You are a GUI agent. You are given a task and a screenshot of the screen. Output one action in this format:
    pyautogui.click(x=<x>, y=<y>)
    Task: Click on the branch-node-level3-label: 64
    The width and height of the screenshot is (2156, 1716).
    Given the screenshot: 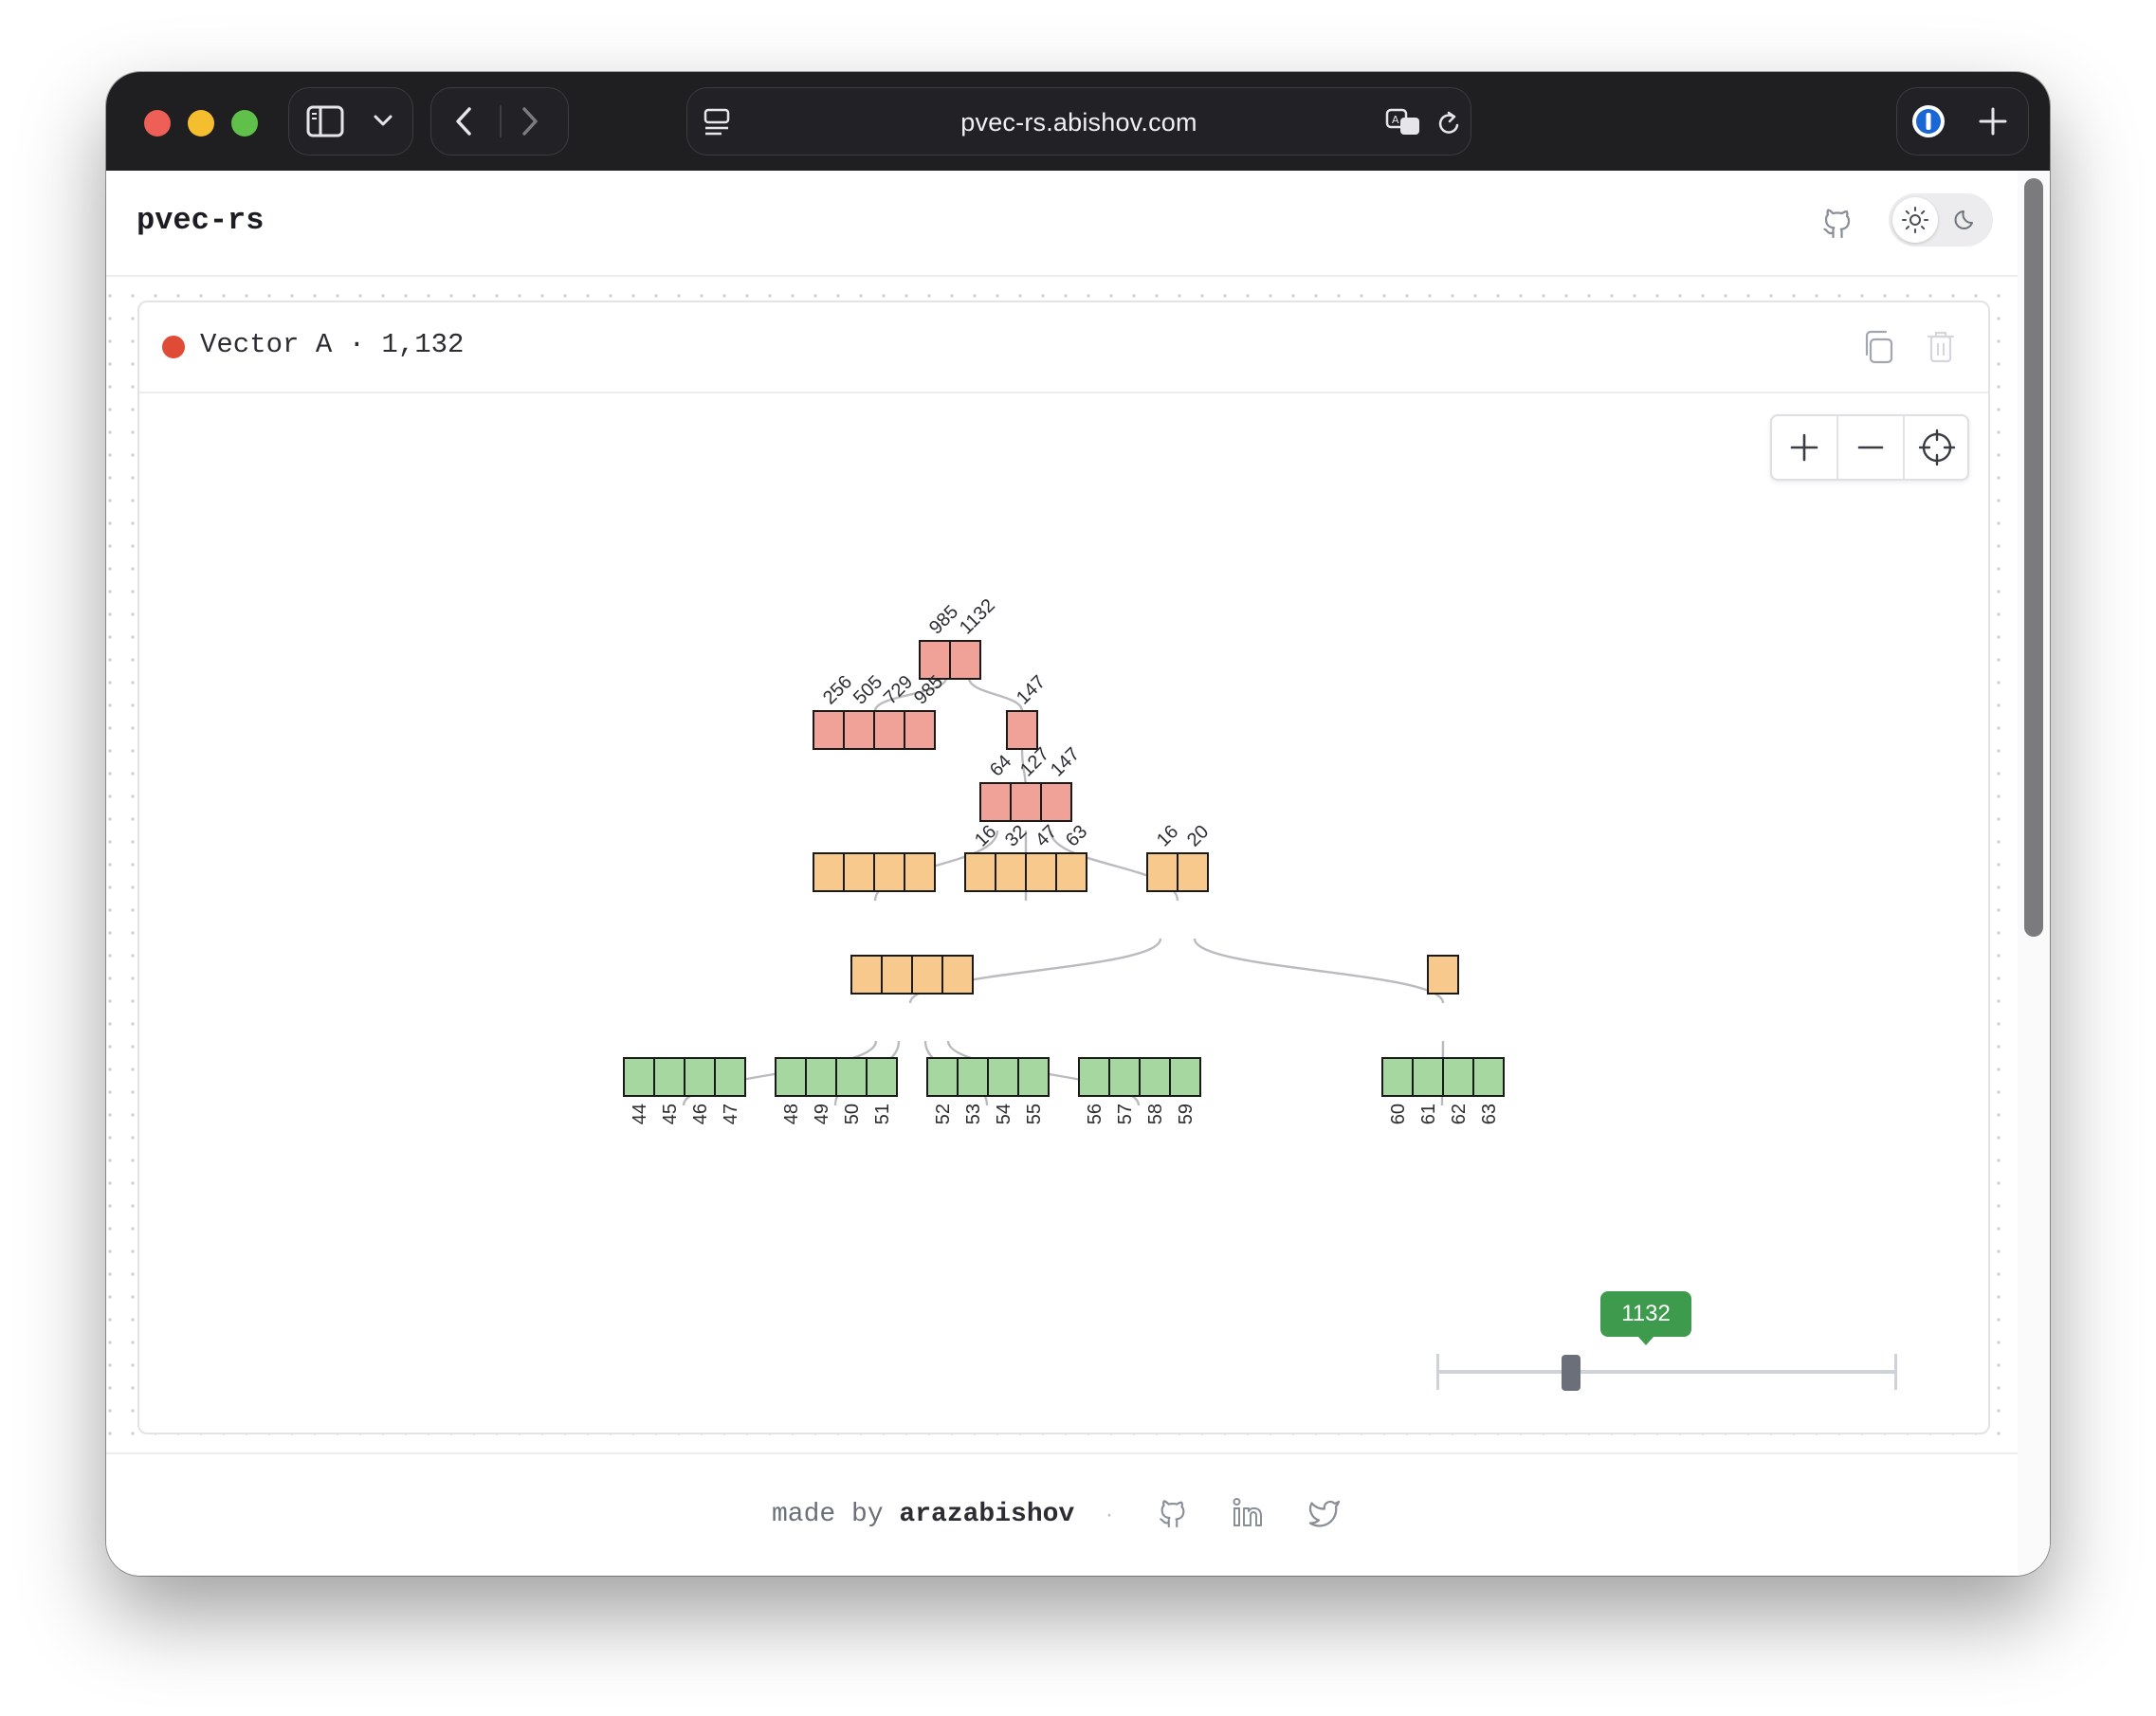 What is the action you would take?
    pyautogui.click(x=1000, y=765)
    